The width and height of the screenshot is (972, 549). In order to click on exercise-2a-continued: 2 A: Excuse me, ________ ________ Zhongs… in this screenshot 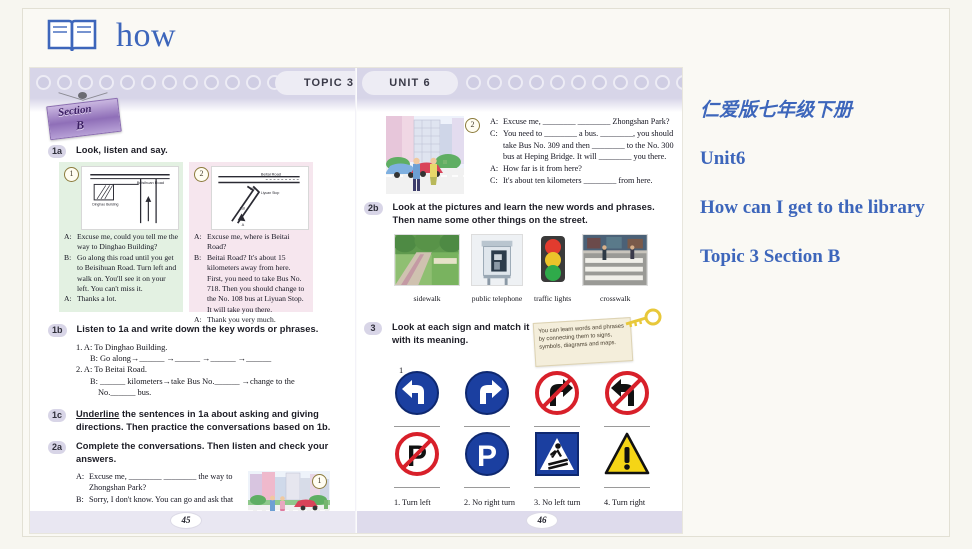, I will do `click(533, 157)`.